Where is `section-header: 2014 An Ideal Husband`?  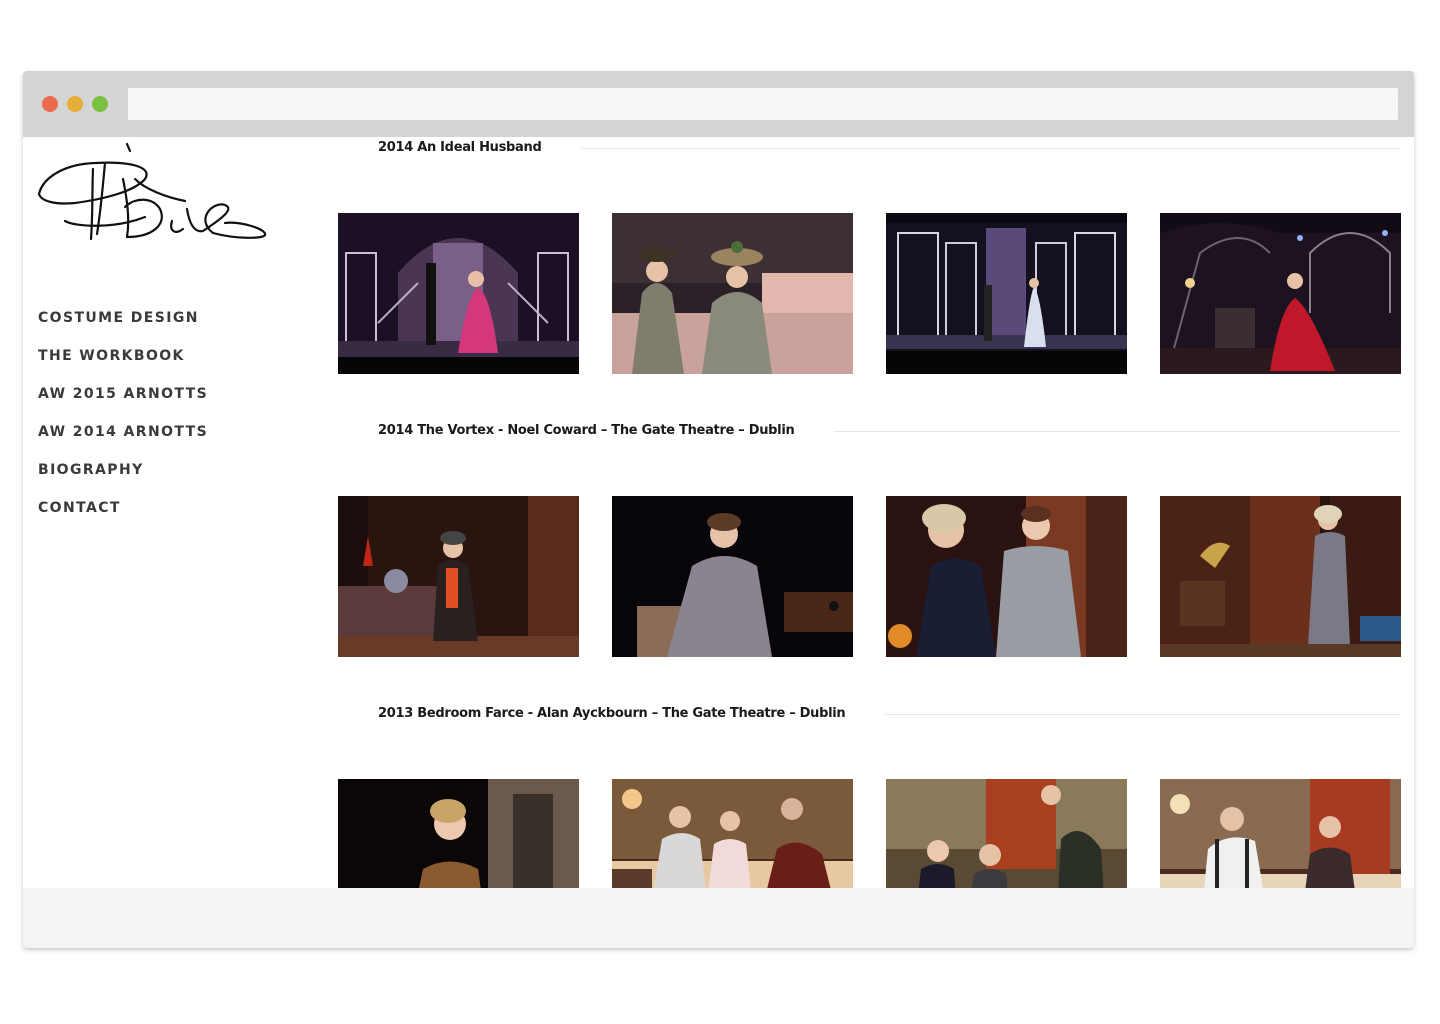 section-header: 2014 An Ideal Husband is located at coordinates (889, 148).